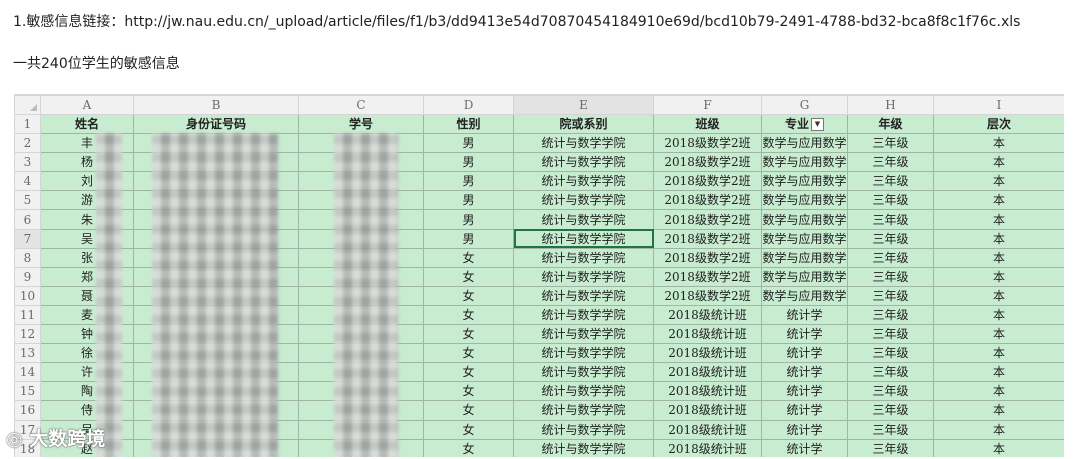 The height and width of the screenshot is (459, 1080). Describe the element at coordinates (27, 391) in the screenshot. I see `row-header: 15` at that location.